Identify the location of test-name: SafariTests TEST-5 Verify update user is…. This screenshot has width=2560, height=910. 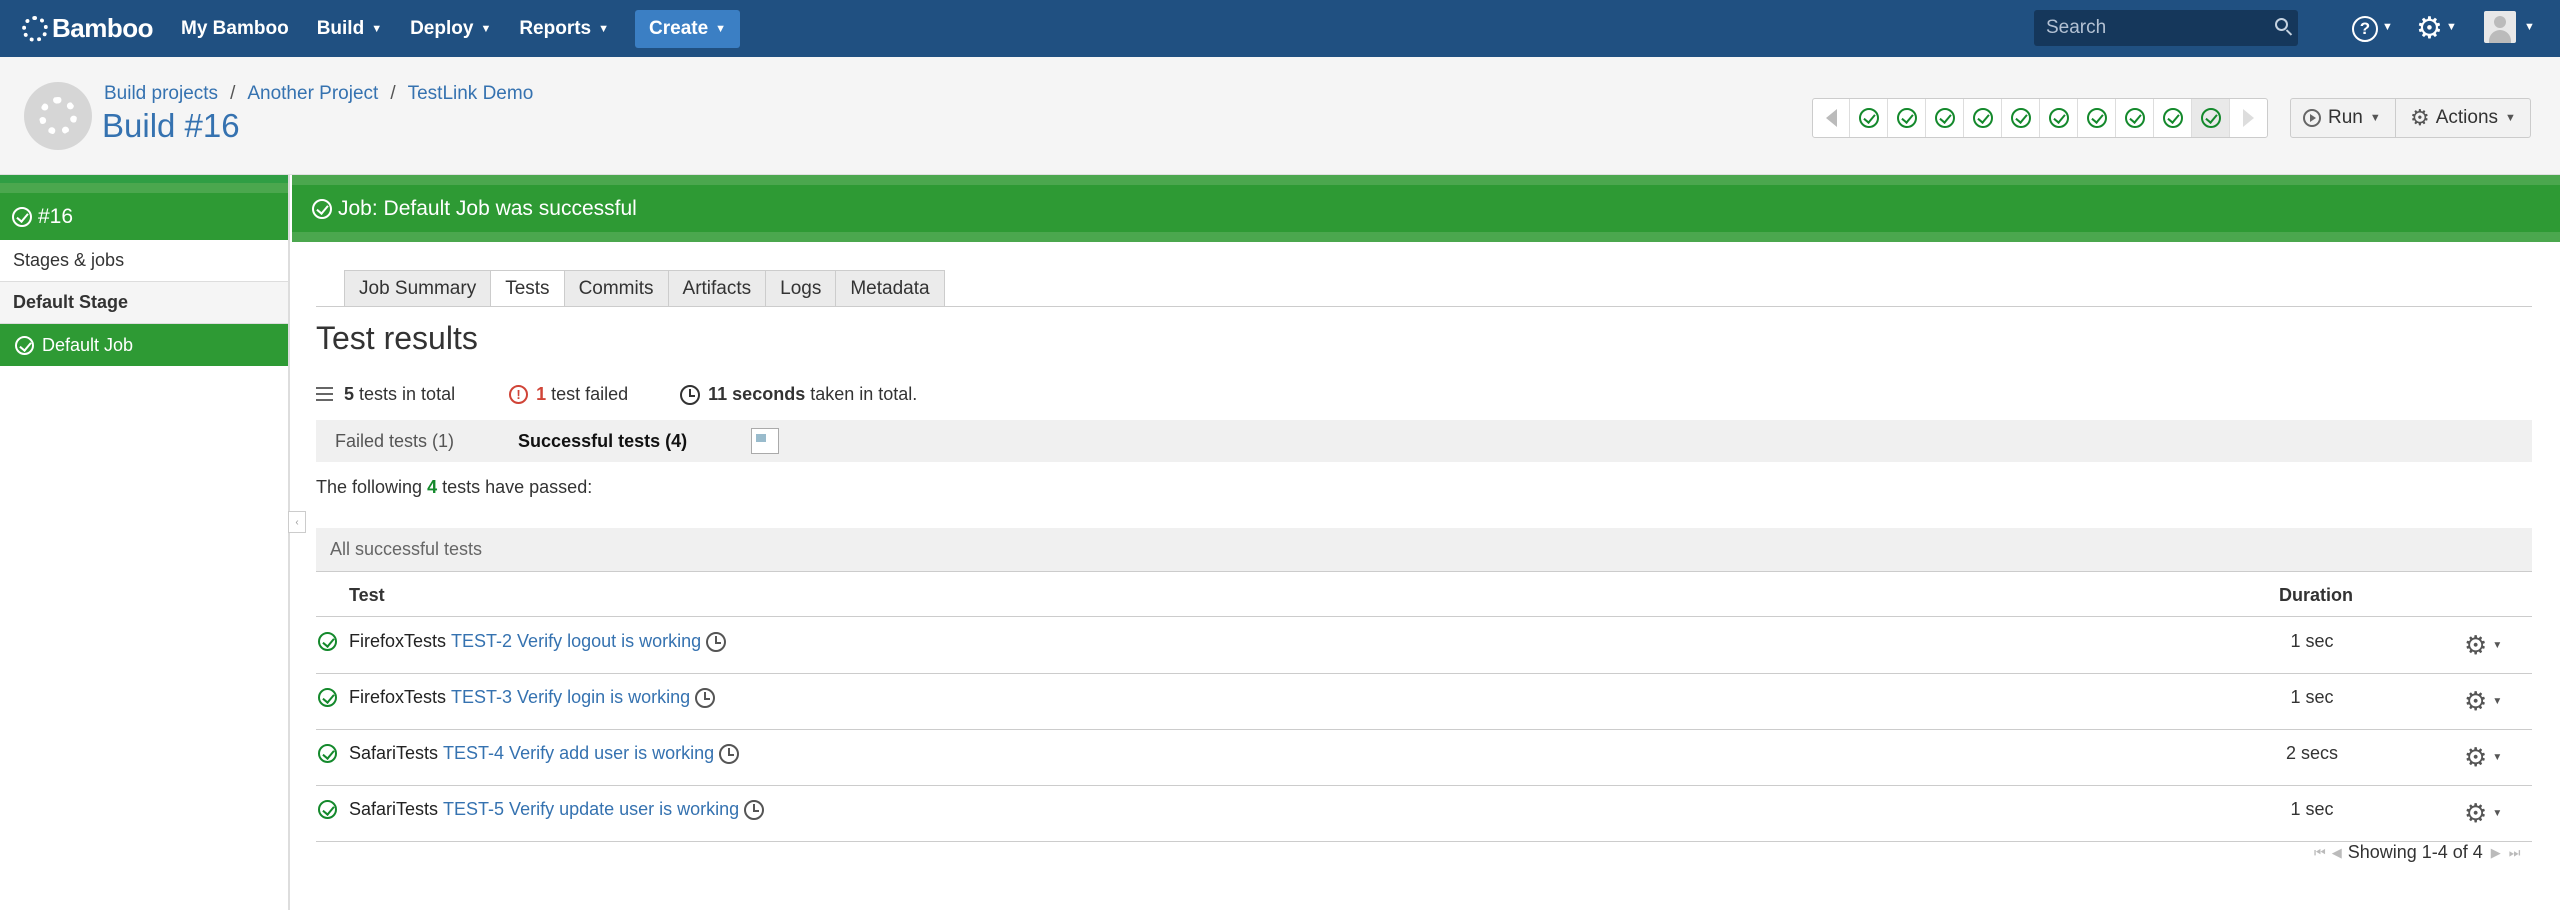
(557, 809).